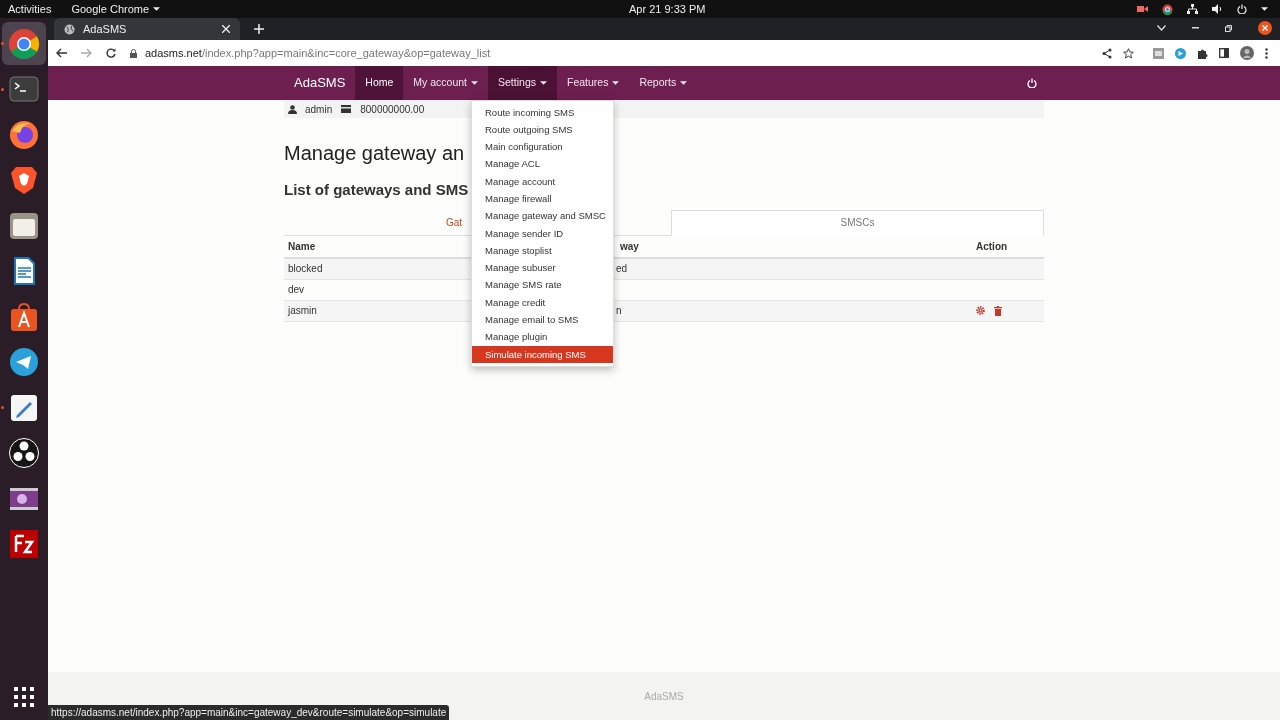  What do you see at coordinates (980, 310) in the screenshot?
I see `gear-icon` at bounding box center [980, 310].